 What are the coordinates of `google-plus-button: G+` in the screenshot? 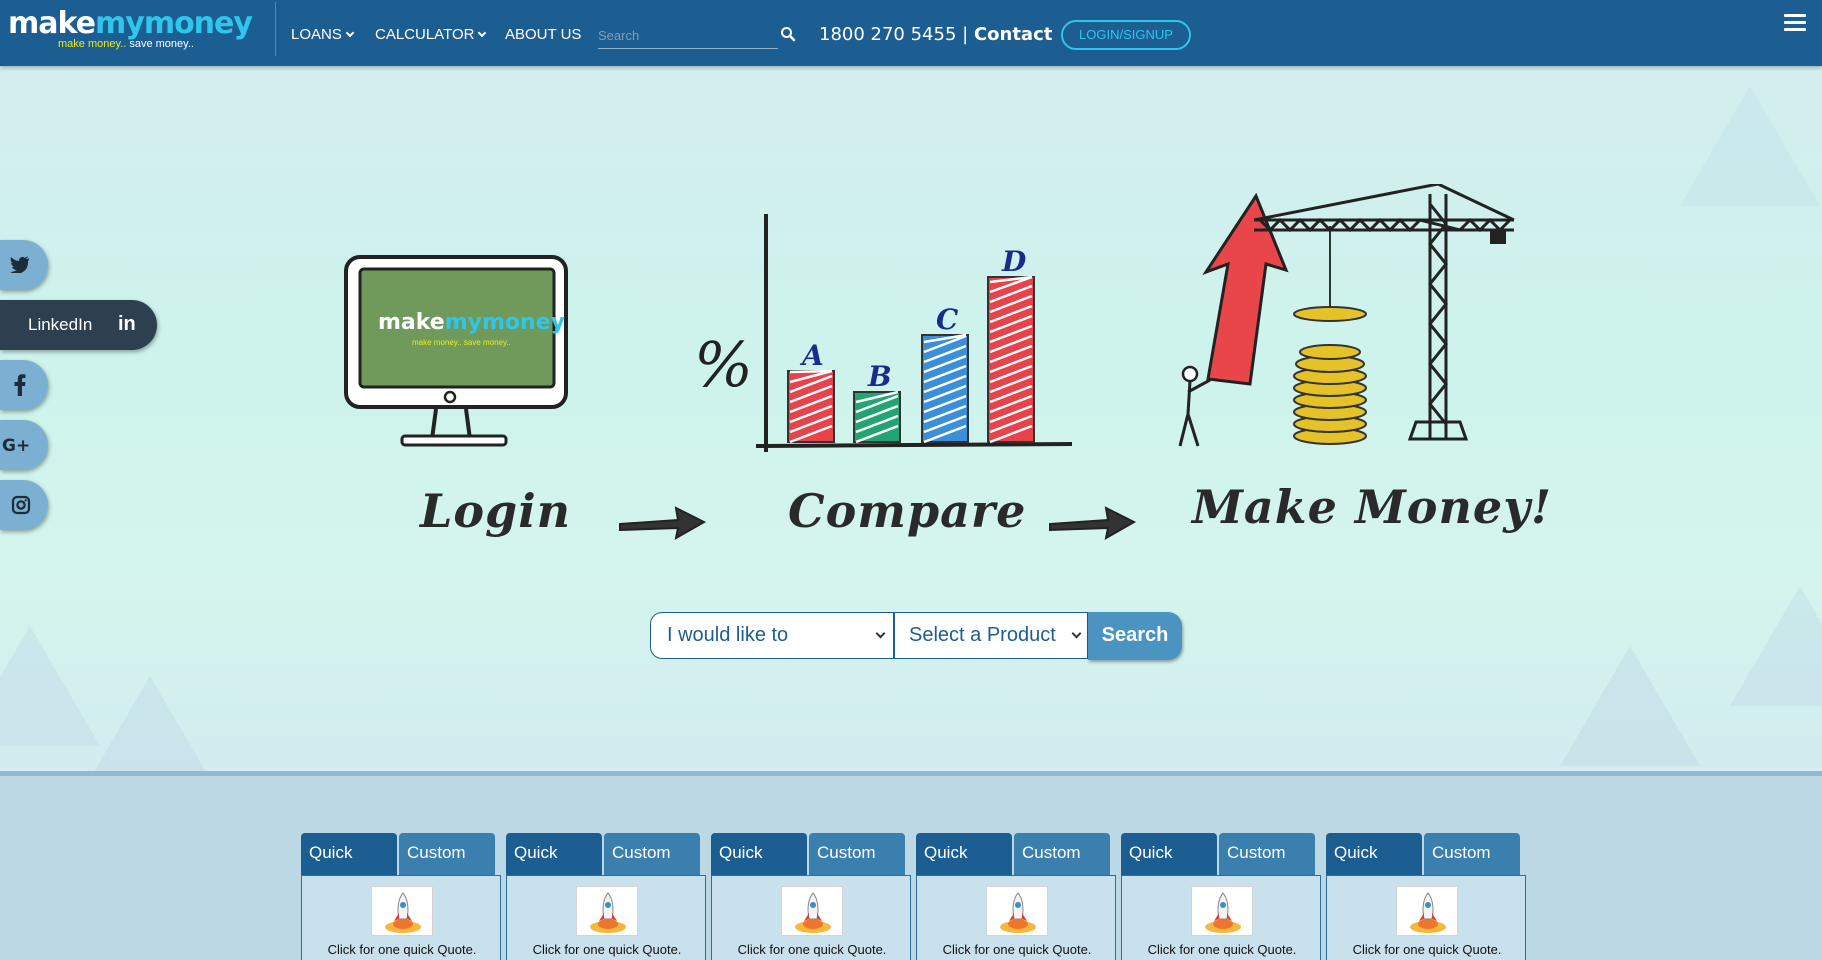 It's located at (24, 445).